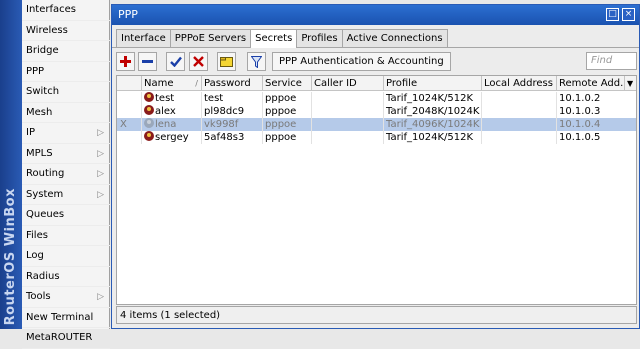 This screenshot has height=349, width=640. What do you see at coordinates (60, 317) in the screenshot?
I see `menu-item-label: New Terminal` at bounding box center [60, 317].